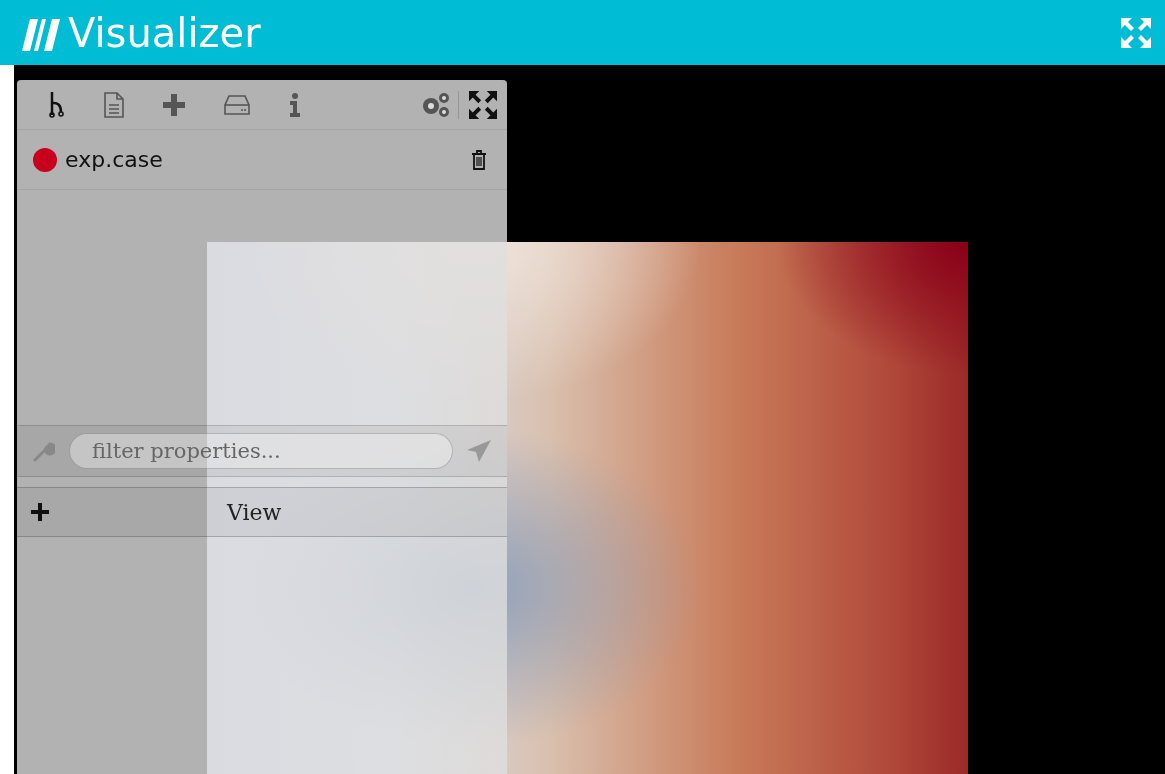  Describe the element at coordinates (254, 512) in the screenshot. I see `section-label: View` at that location.